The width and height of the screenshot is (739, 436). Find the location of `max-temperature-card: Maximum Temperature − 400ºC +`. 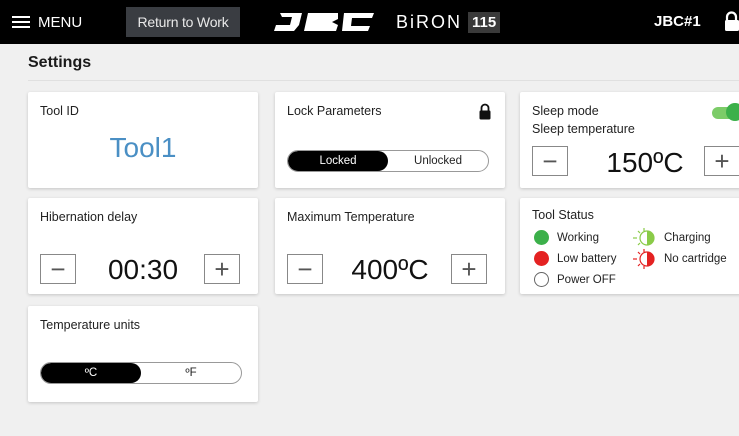

max-temperature-card: Maximum Temperature − 400ºC + is located at coordinates (390, 246).